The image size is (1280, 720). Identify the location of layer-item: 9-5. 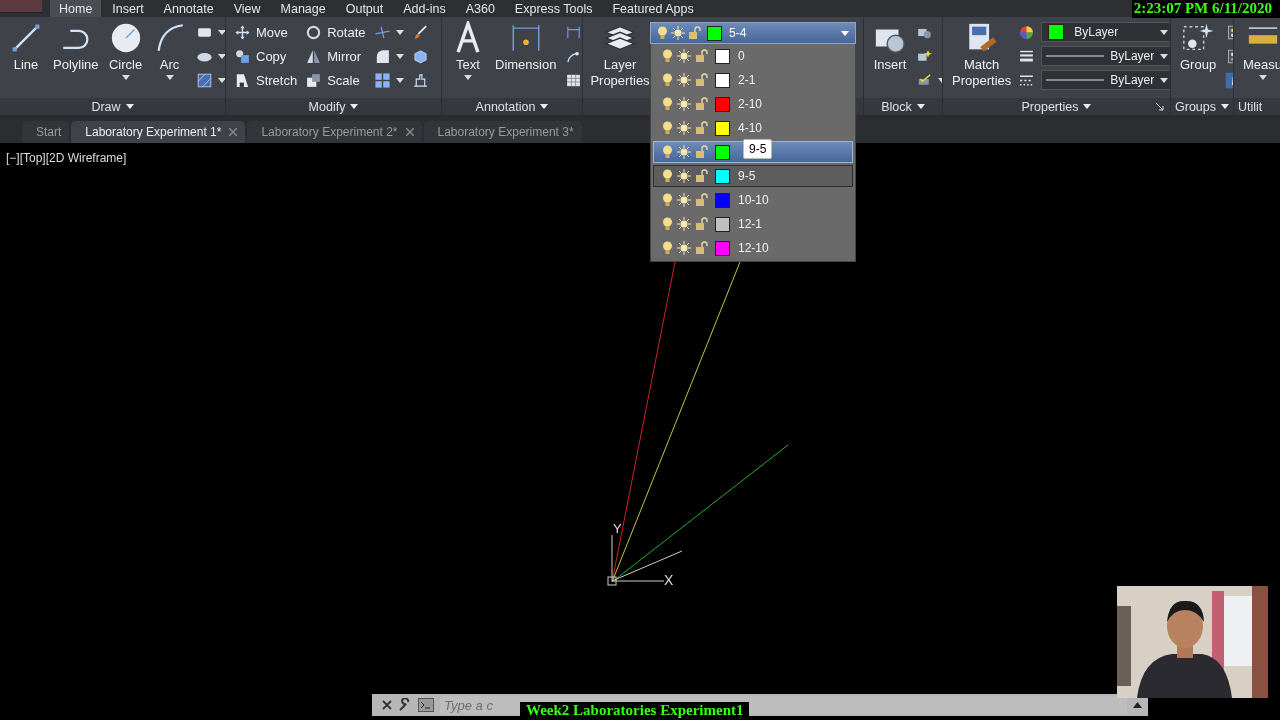
(753, 176).